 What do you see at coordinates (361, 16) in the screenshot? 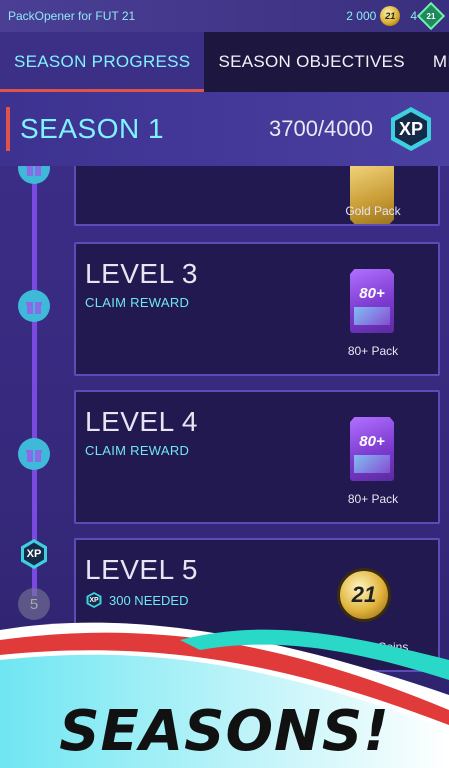
I see `coins-amount: 2 000` at bounding box center [361, 16].